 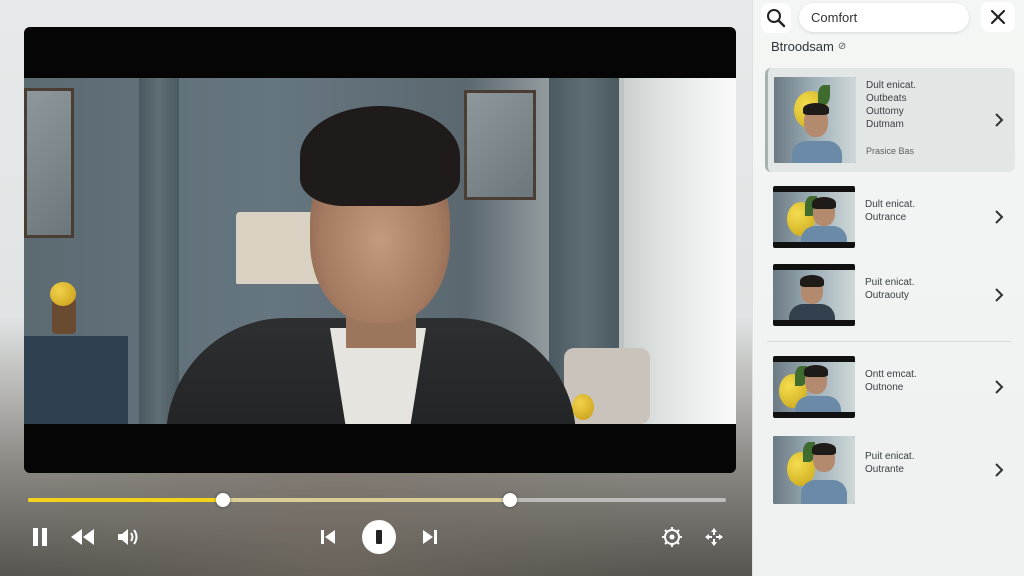 I want to click on list-item: Ontt emcat. Outnone, so click(x=890, y=387).